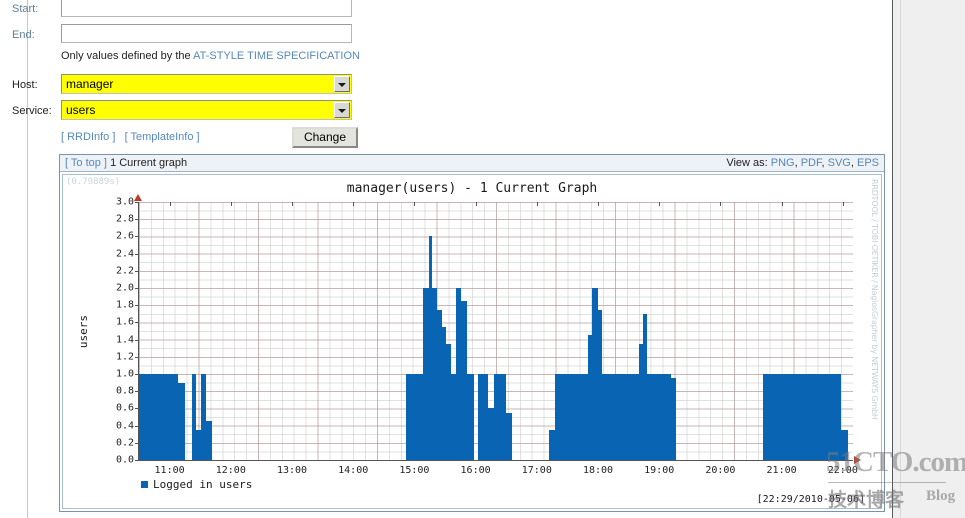 The width and height of the screenshot is (965, 518). Describe the element at coordinates (32, 111) in the screenshot. I see `service-label: Service:` at that location.